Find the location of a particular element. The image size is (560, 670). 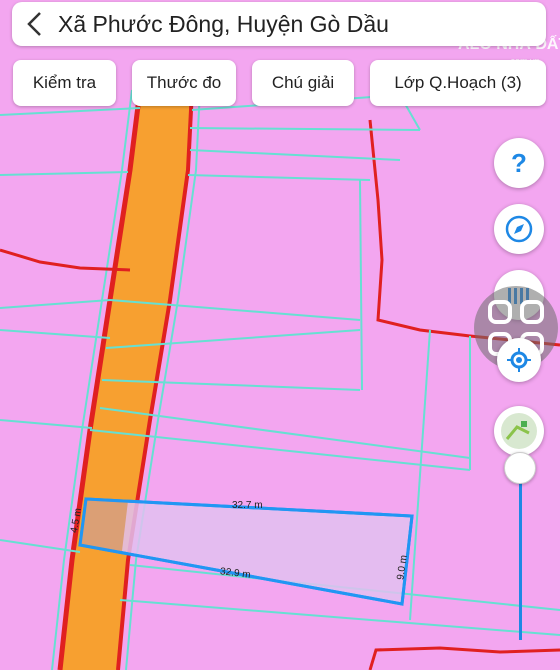

opacity-slider-handle is located at coordinates (520, 468).